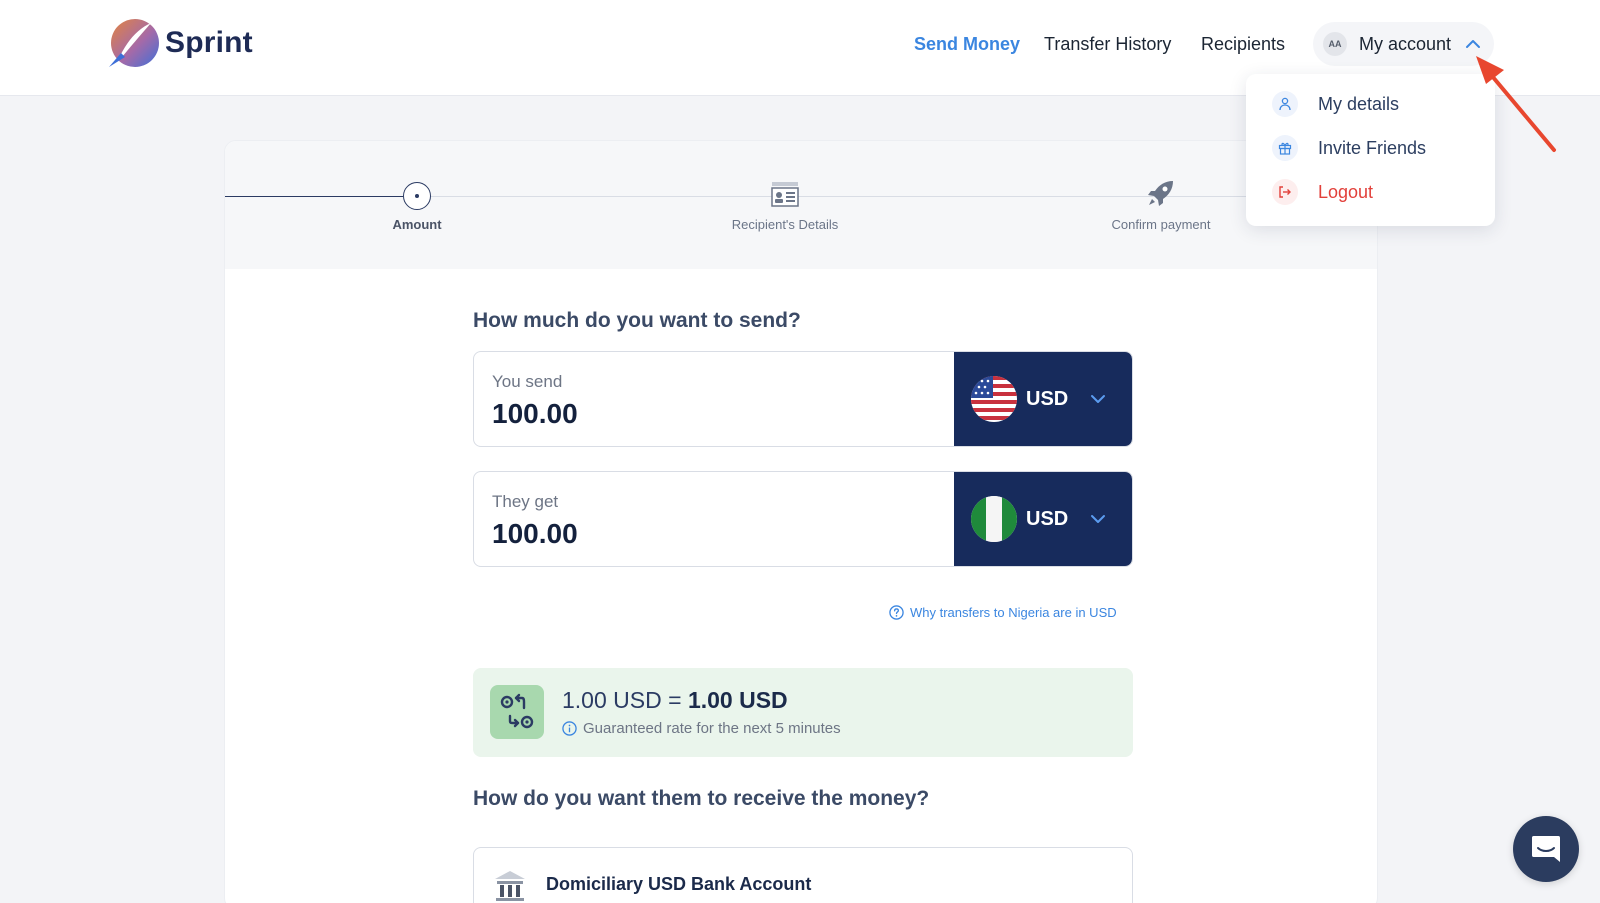  I want to click on send-amount-label: You send, so click(527, 381).